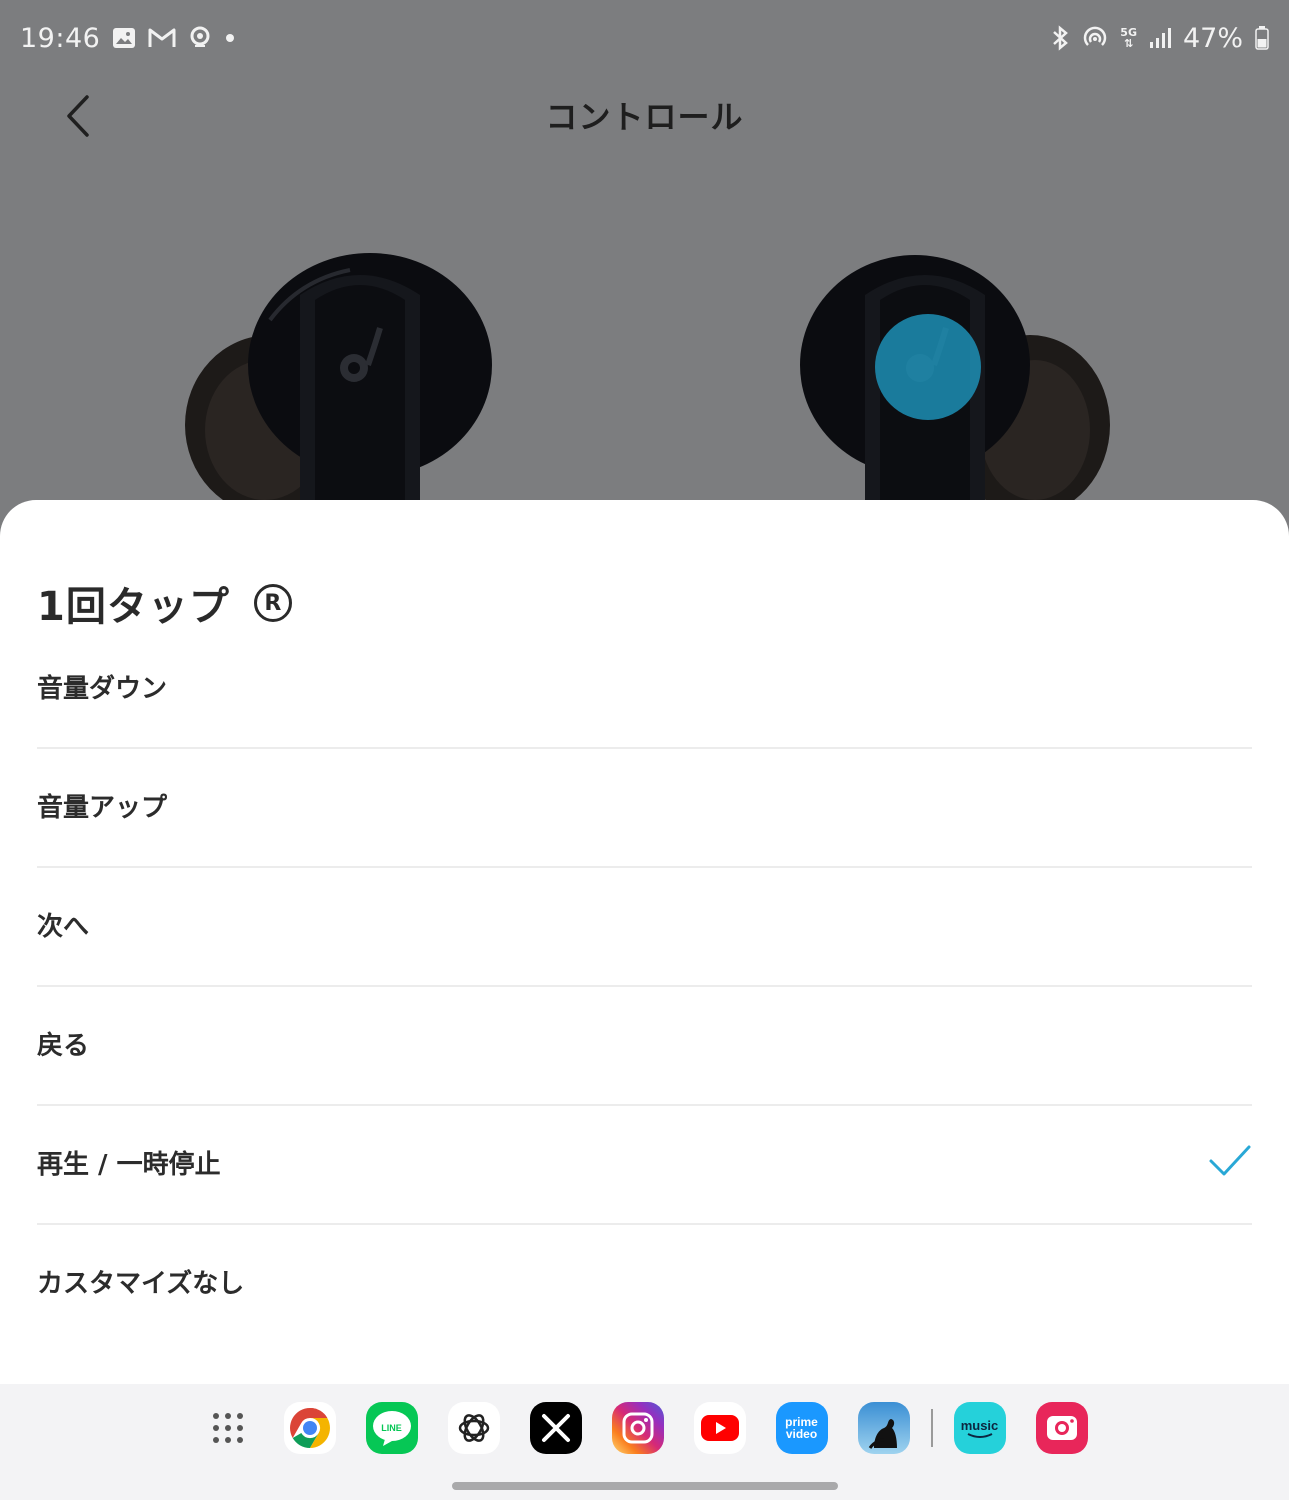 This screenshot has height=1500, width=1289. I want to click on tap-indicator, so click(928, 367).